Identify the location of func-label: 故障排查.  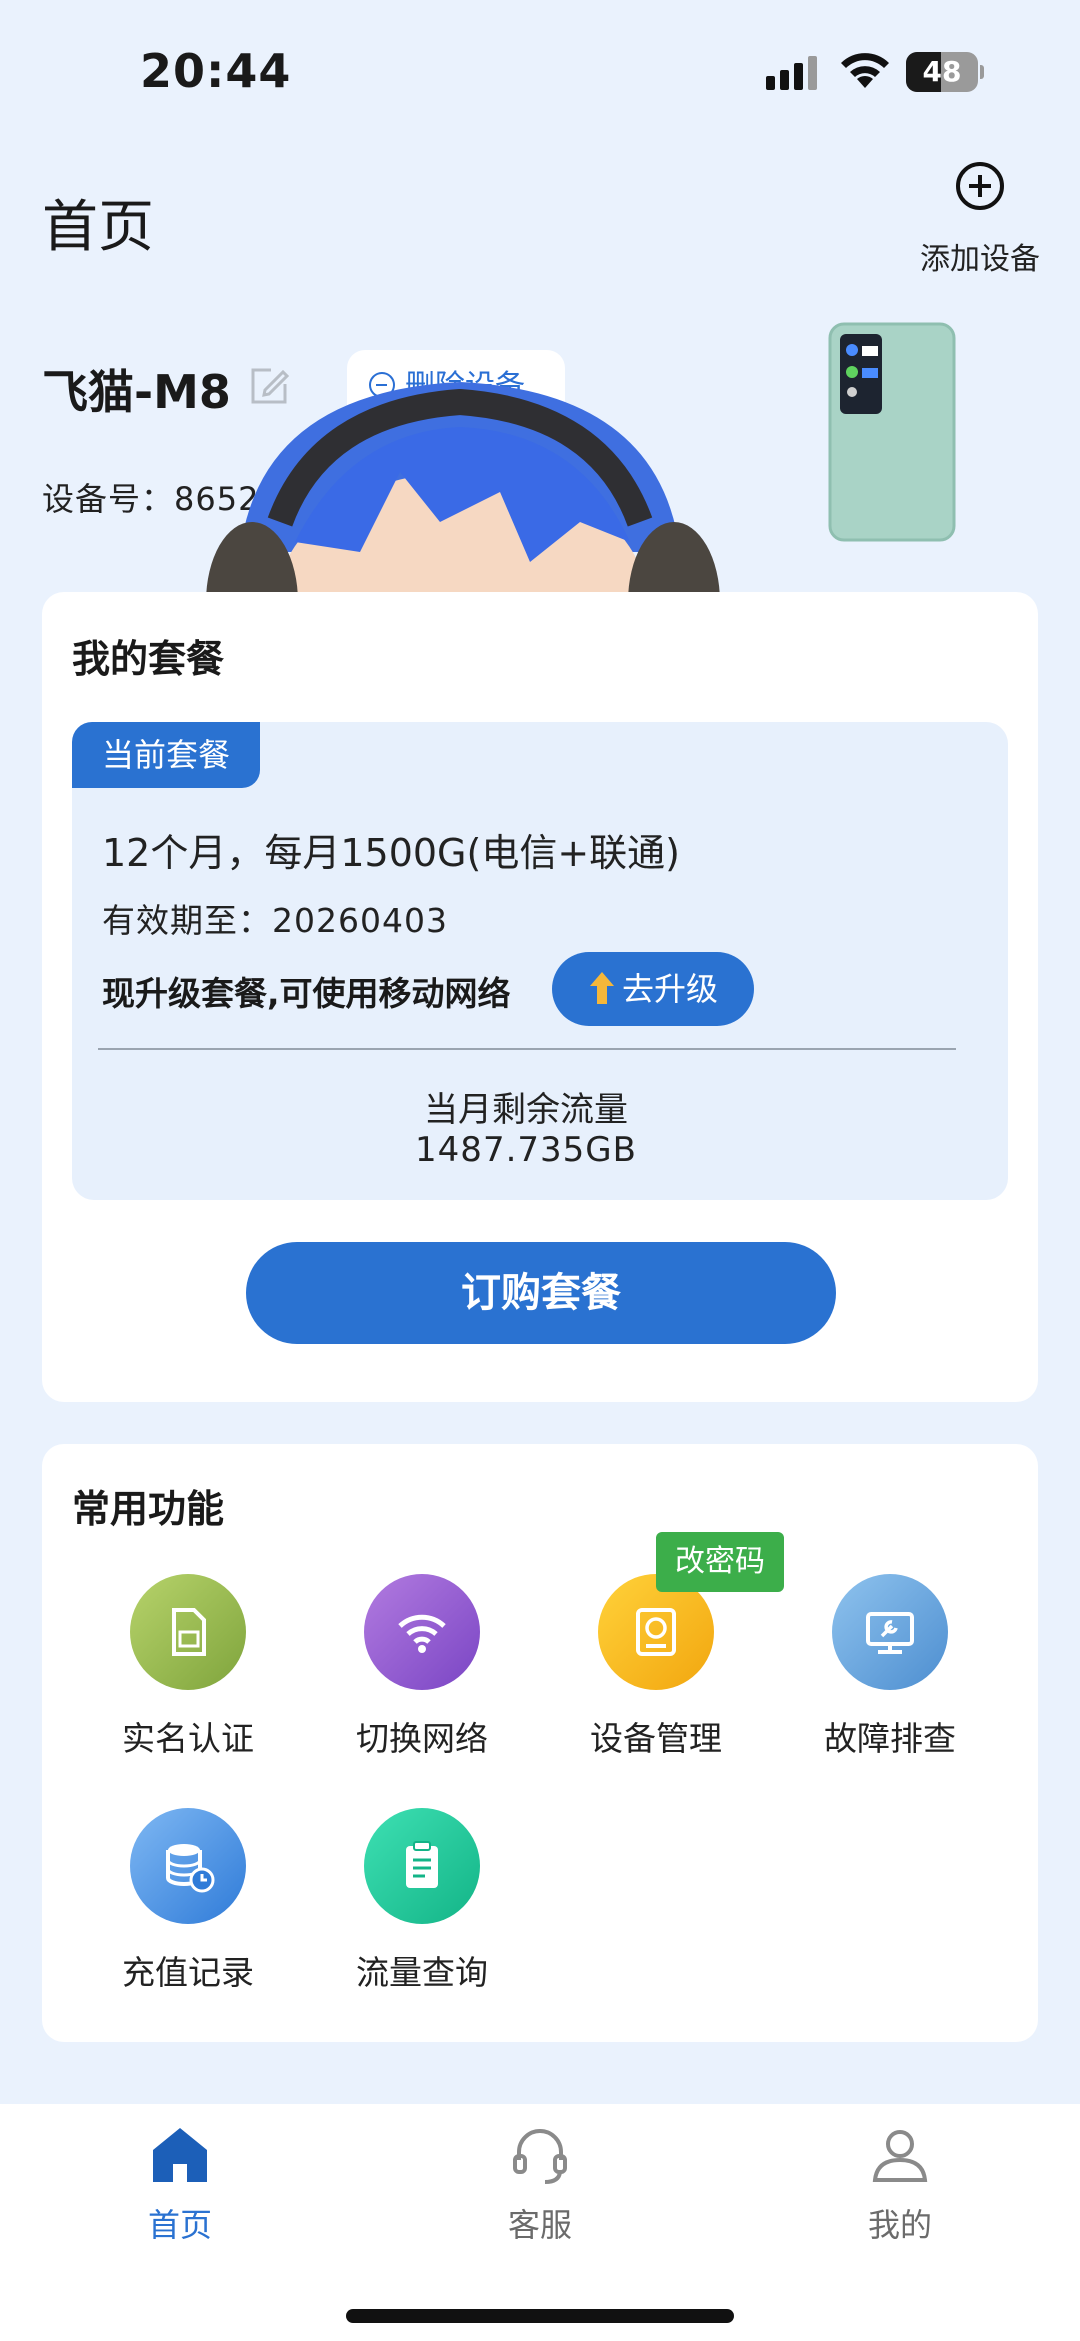
(890, 1738).